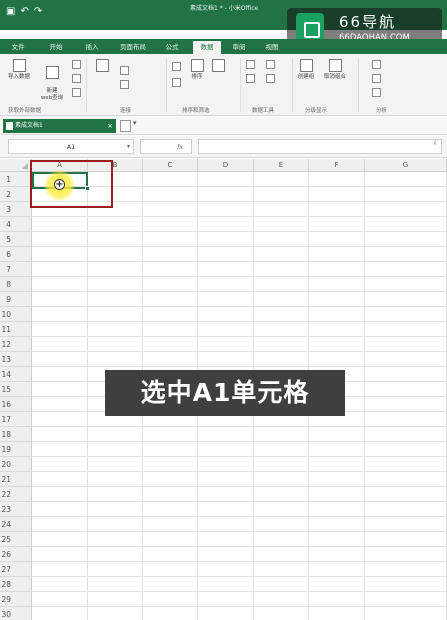 The height and width of the screenshot is (620, 447). Describe the element at coordinates (16, 584) in the screenshot. I see `row-header: 28` at that location.